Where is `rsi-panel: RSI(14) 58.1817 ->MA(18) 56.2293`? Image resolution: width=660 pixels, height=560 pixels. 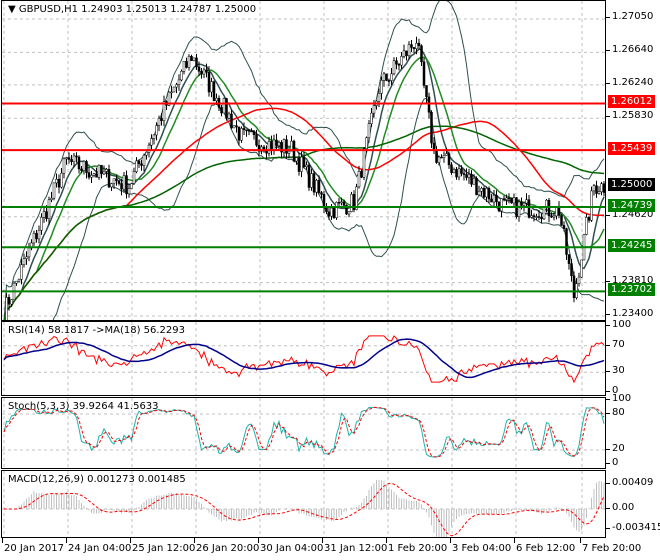
rsi-panel: RSI(14) 58.1817 ->MA(18) 56.2293 is located at coordinates (303, 358).